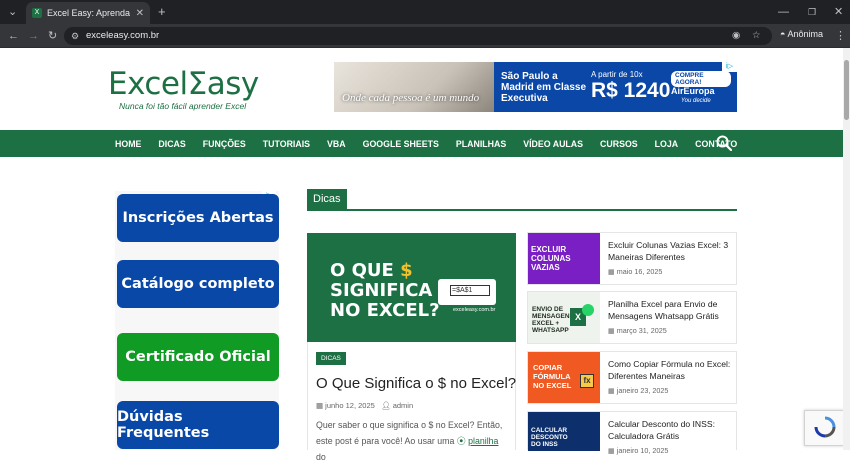 The height and width of the screenshot is (465, 850). I want to click on site-info-icon: ⚙, so click(75, 36).